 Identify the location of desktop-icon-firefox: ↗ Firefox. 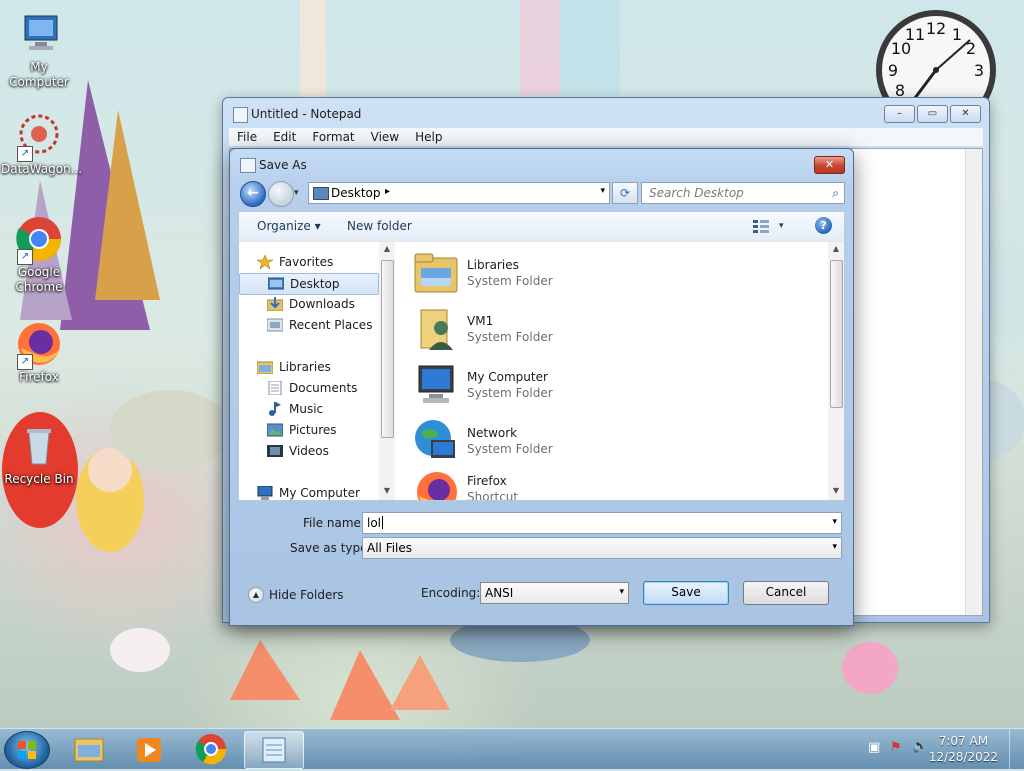
(39, 352).